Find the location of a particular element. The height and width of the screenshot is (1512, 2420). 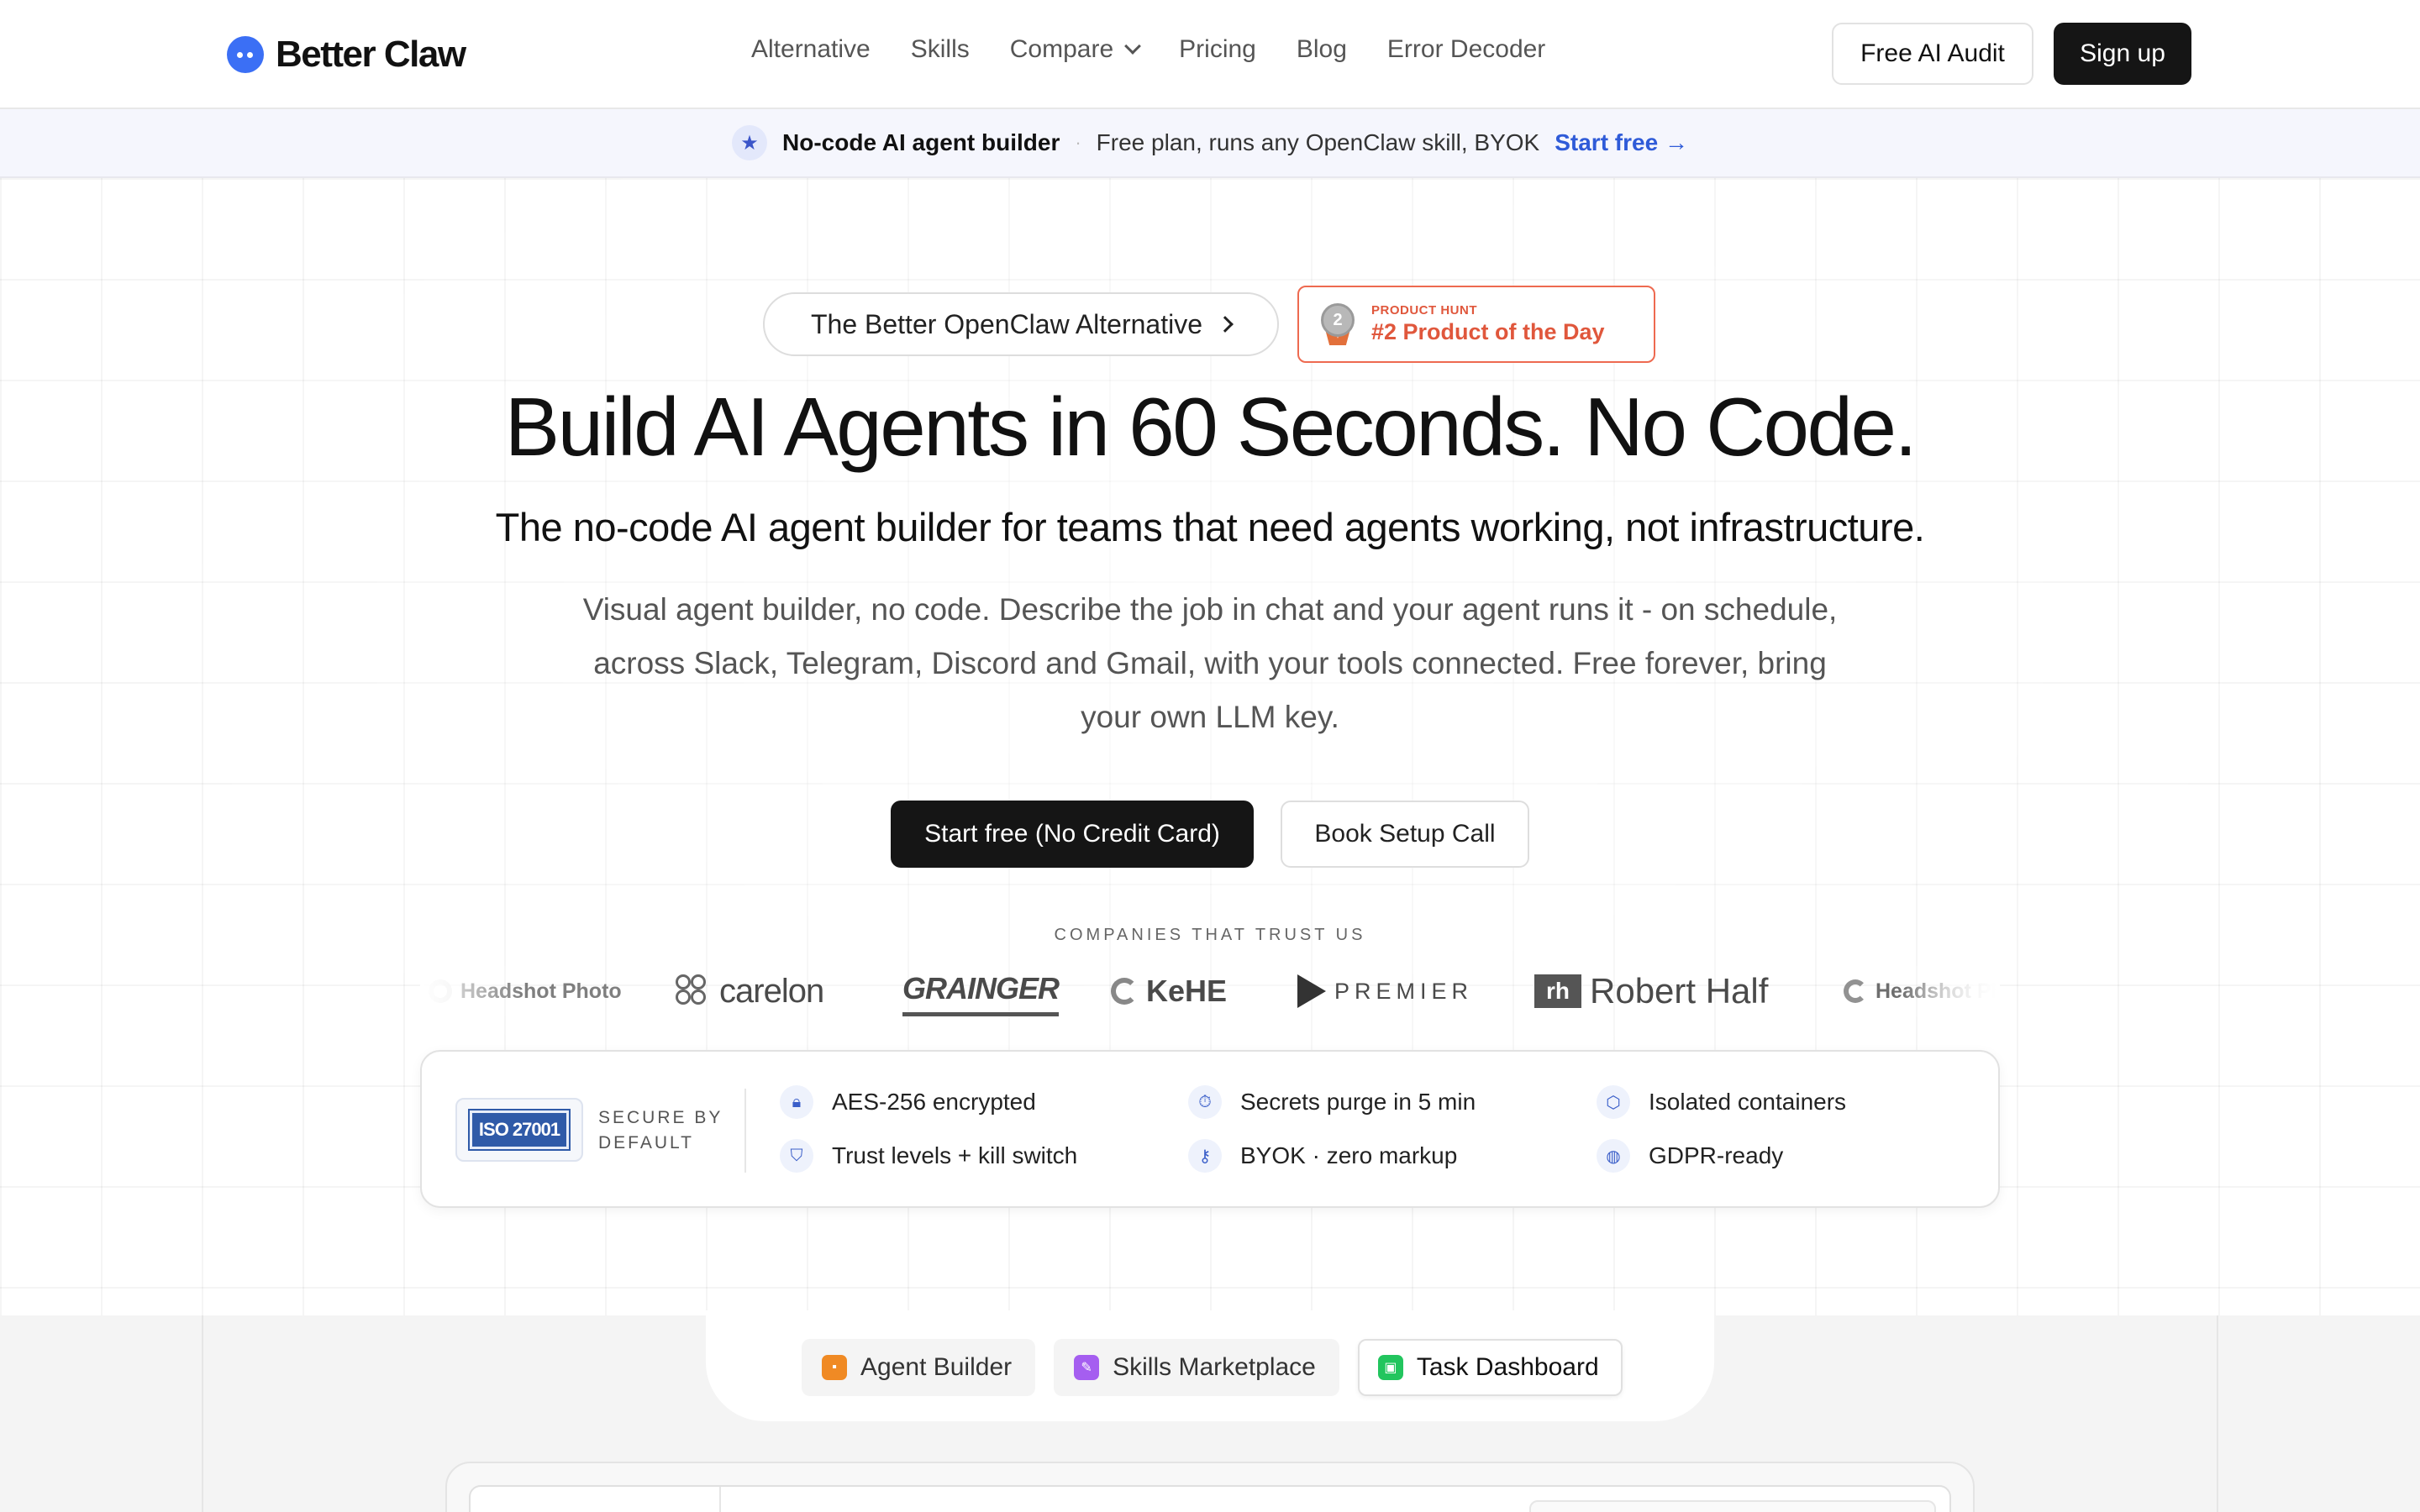

logo-premier-text: PREMIER is located at coordinates (1404, 991).